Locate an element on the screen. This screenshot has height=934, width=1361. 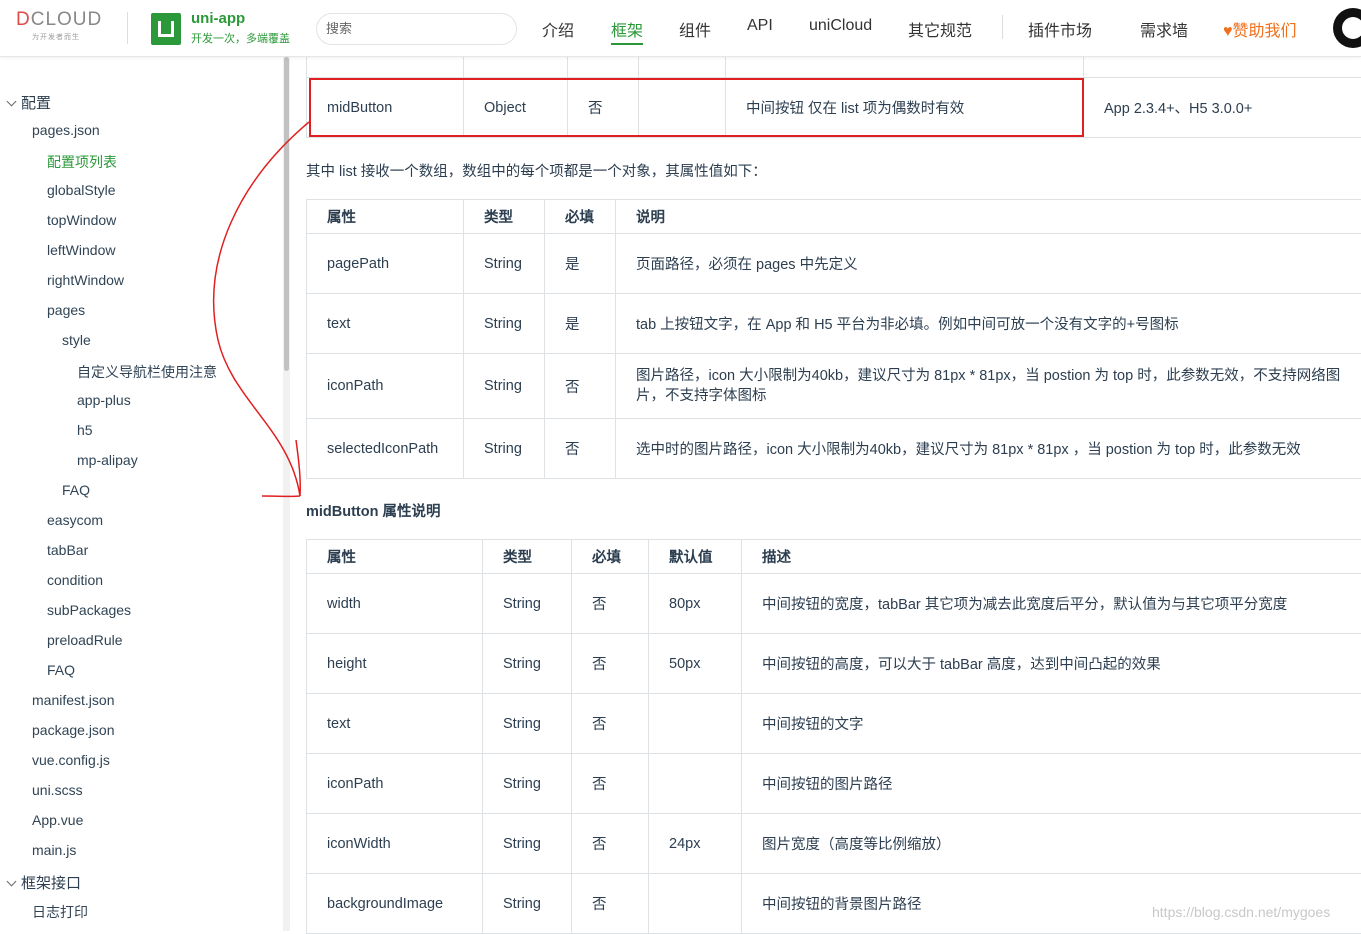
sidebar-item: leftWindow is located at coordinates (81, 250).